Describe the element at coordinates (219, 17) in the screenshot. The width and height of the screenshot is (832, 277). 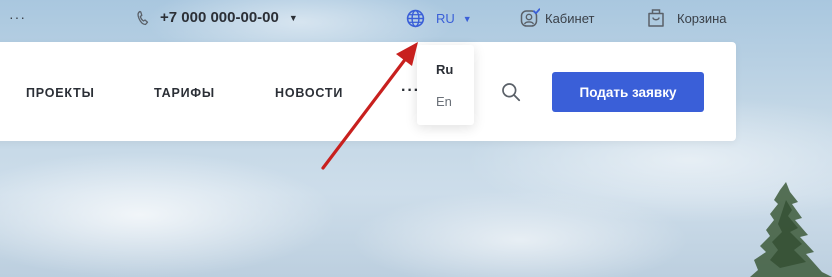
I see `phone-number: +7 000 000-00-00` at that location.